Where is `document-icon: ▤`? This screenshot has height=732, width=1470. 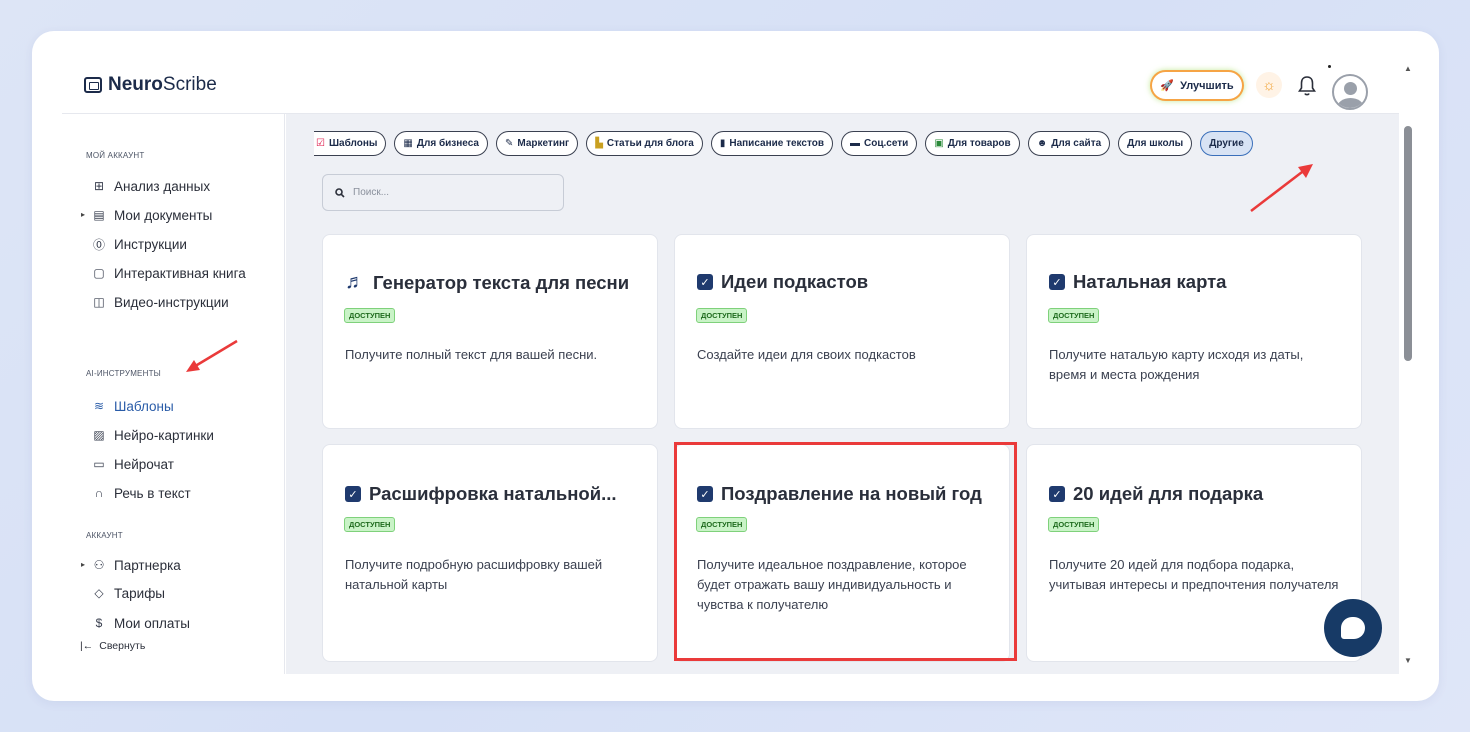
document-icon: ▤ is located at coordinates (99, 215).